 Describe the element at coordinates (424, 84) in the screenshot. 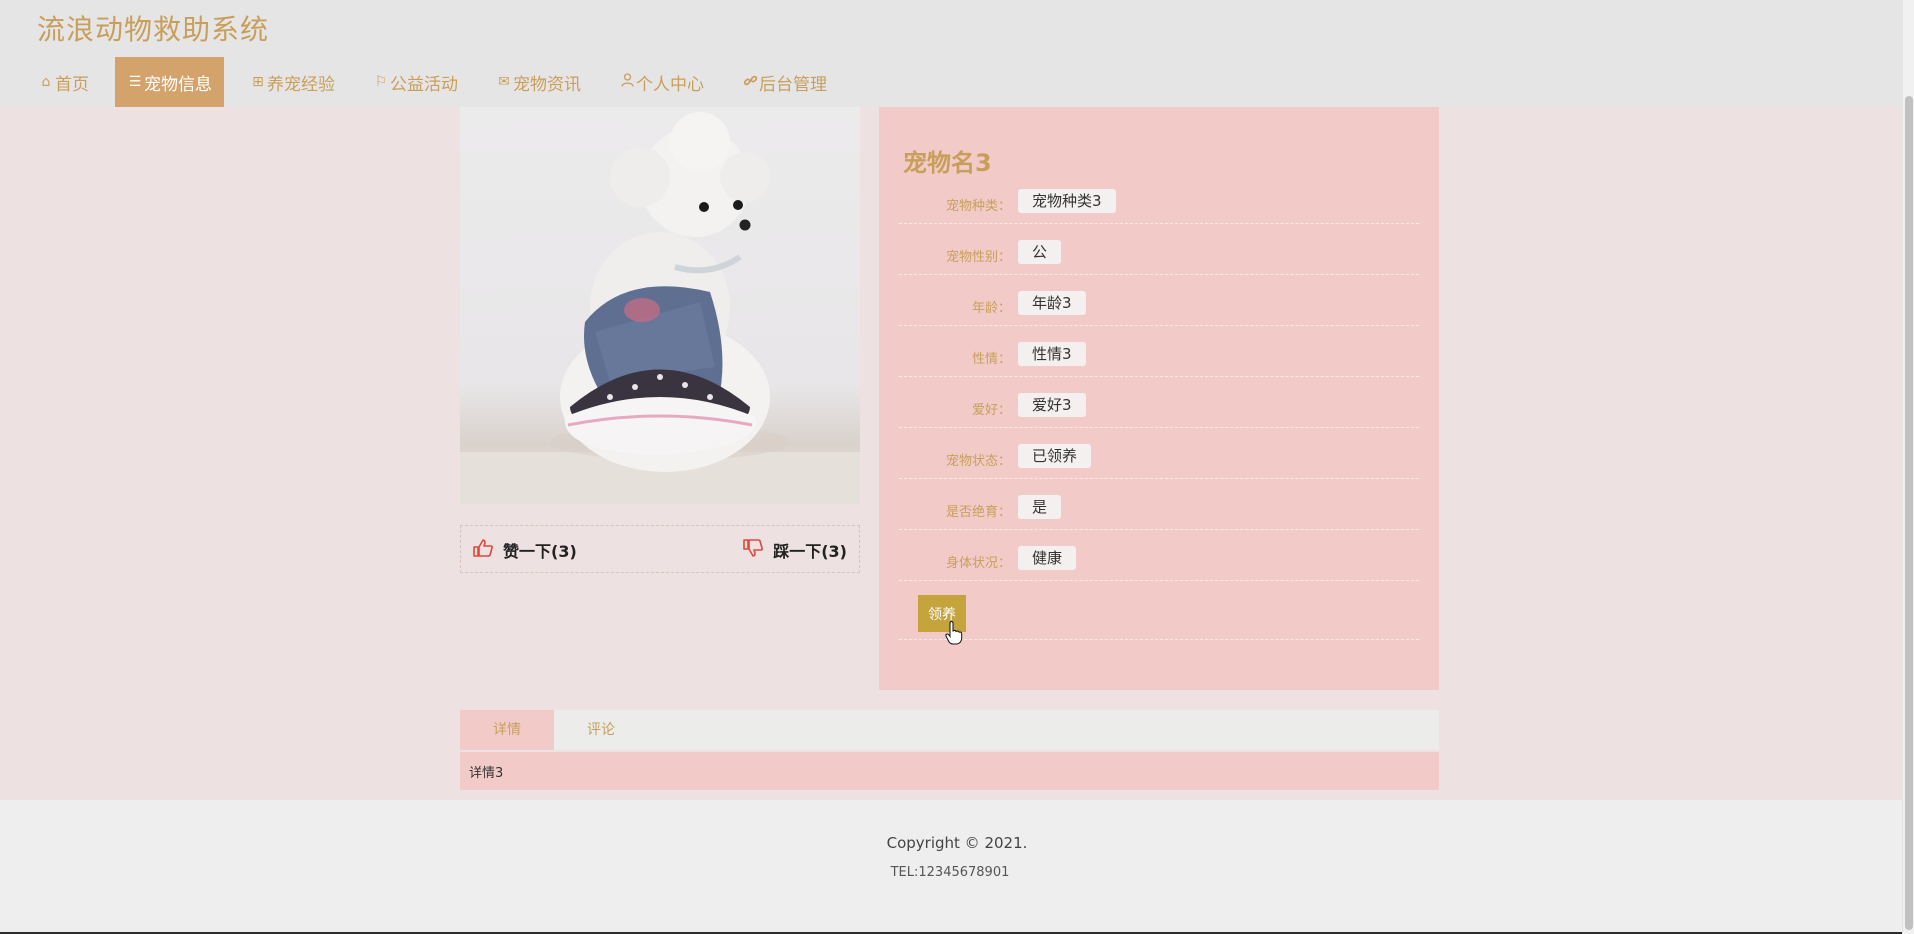

I see `nav-item-label: 公益活动` at that location.